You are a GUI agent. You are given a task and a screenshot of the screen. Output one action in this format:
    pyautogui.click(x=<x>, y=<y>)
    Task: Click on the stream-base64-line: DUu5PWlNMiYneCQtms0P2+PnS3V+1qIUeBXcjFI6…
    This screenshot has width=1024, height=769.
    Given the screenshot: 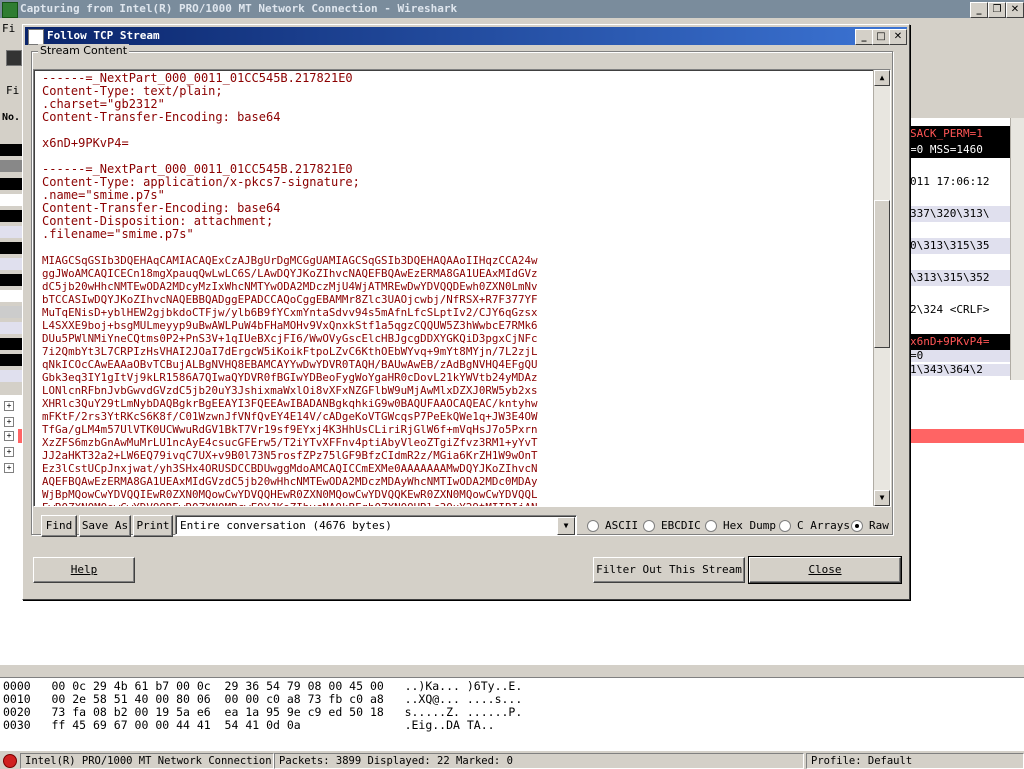 What is the action you would take?
    pyautogui.click(x=290, y=338)
    